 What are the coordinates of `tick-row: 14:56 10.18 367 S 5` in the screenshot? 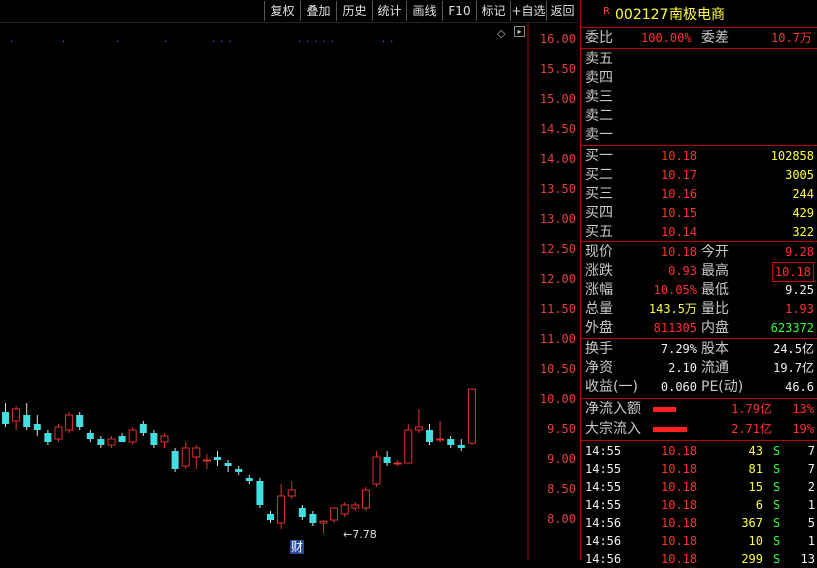 It's located at (699, 523).